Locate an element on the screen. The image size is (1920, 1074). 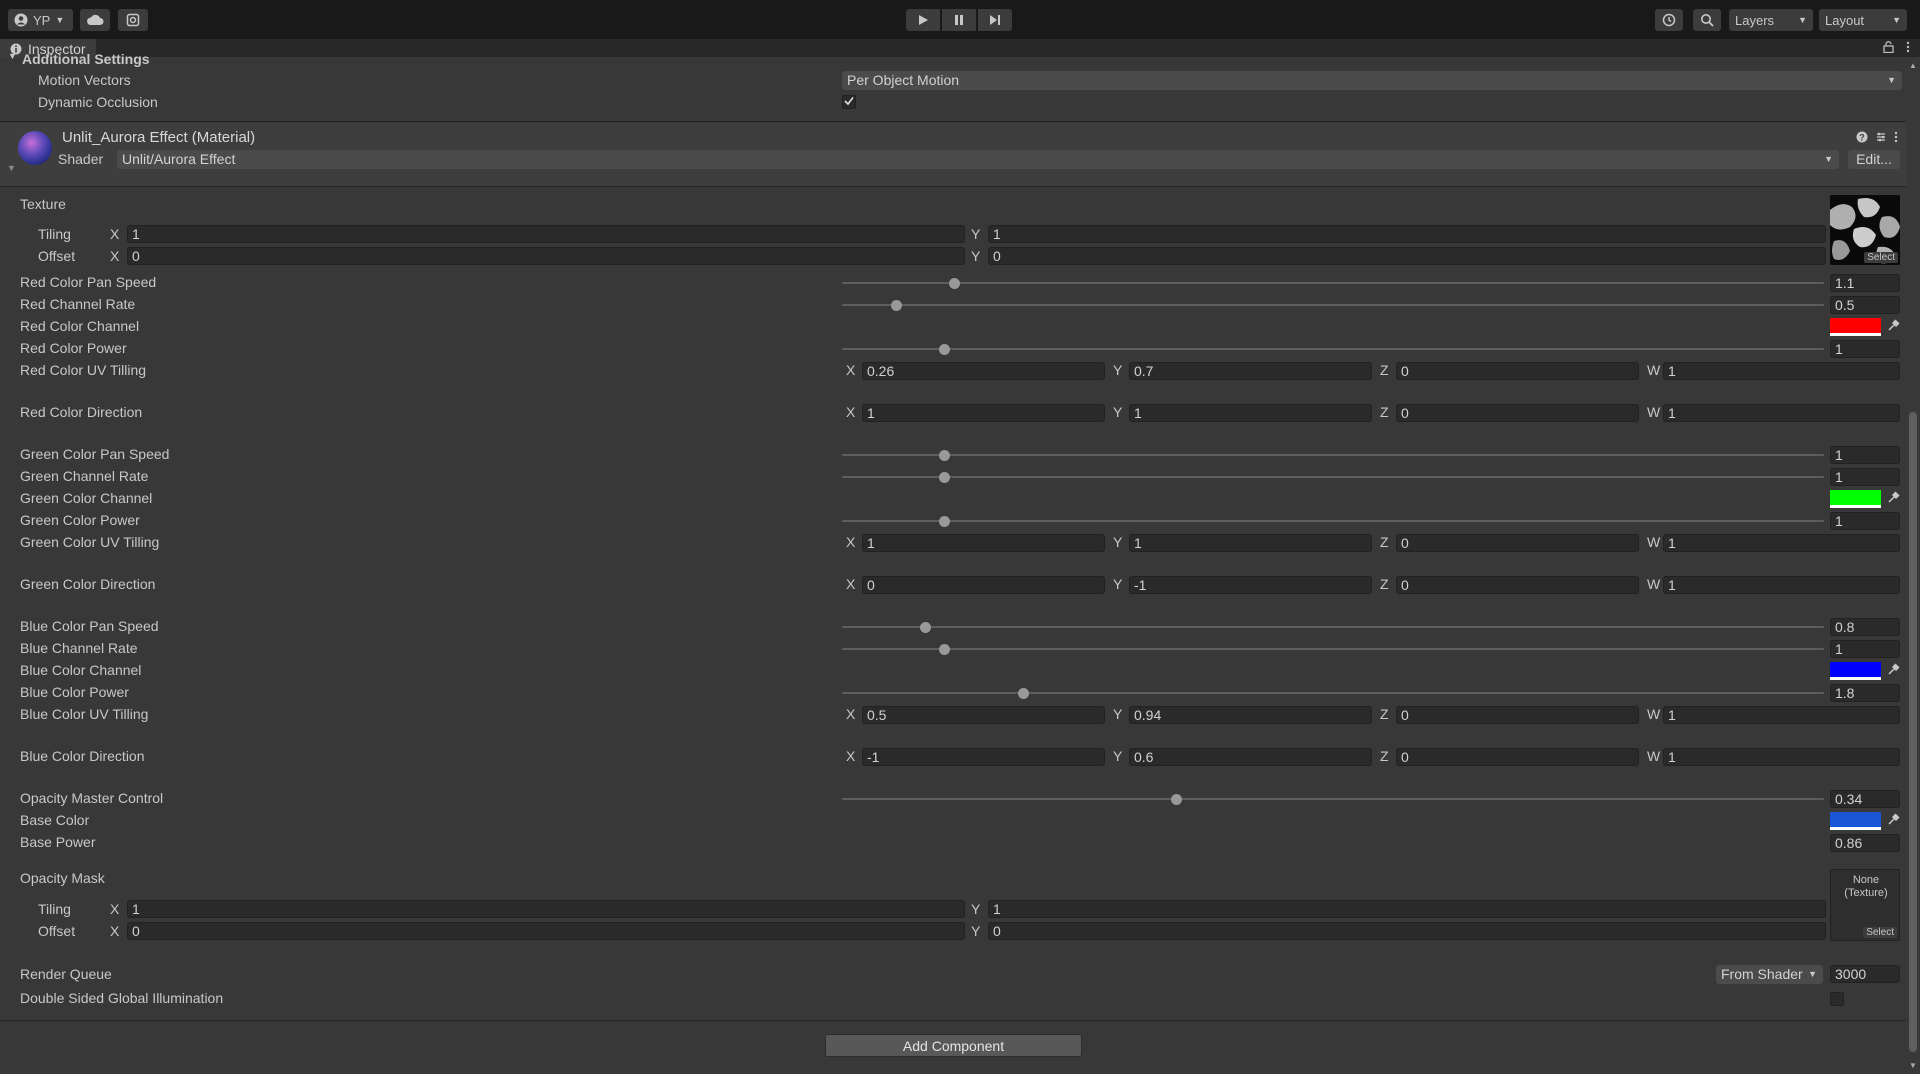
blue-channel-rate-slider-thumb is located at coordinates (945, 649).